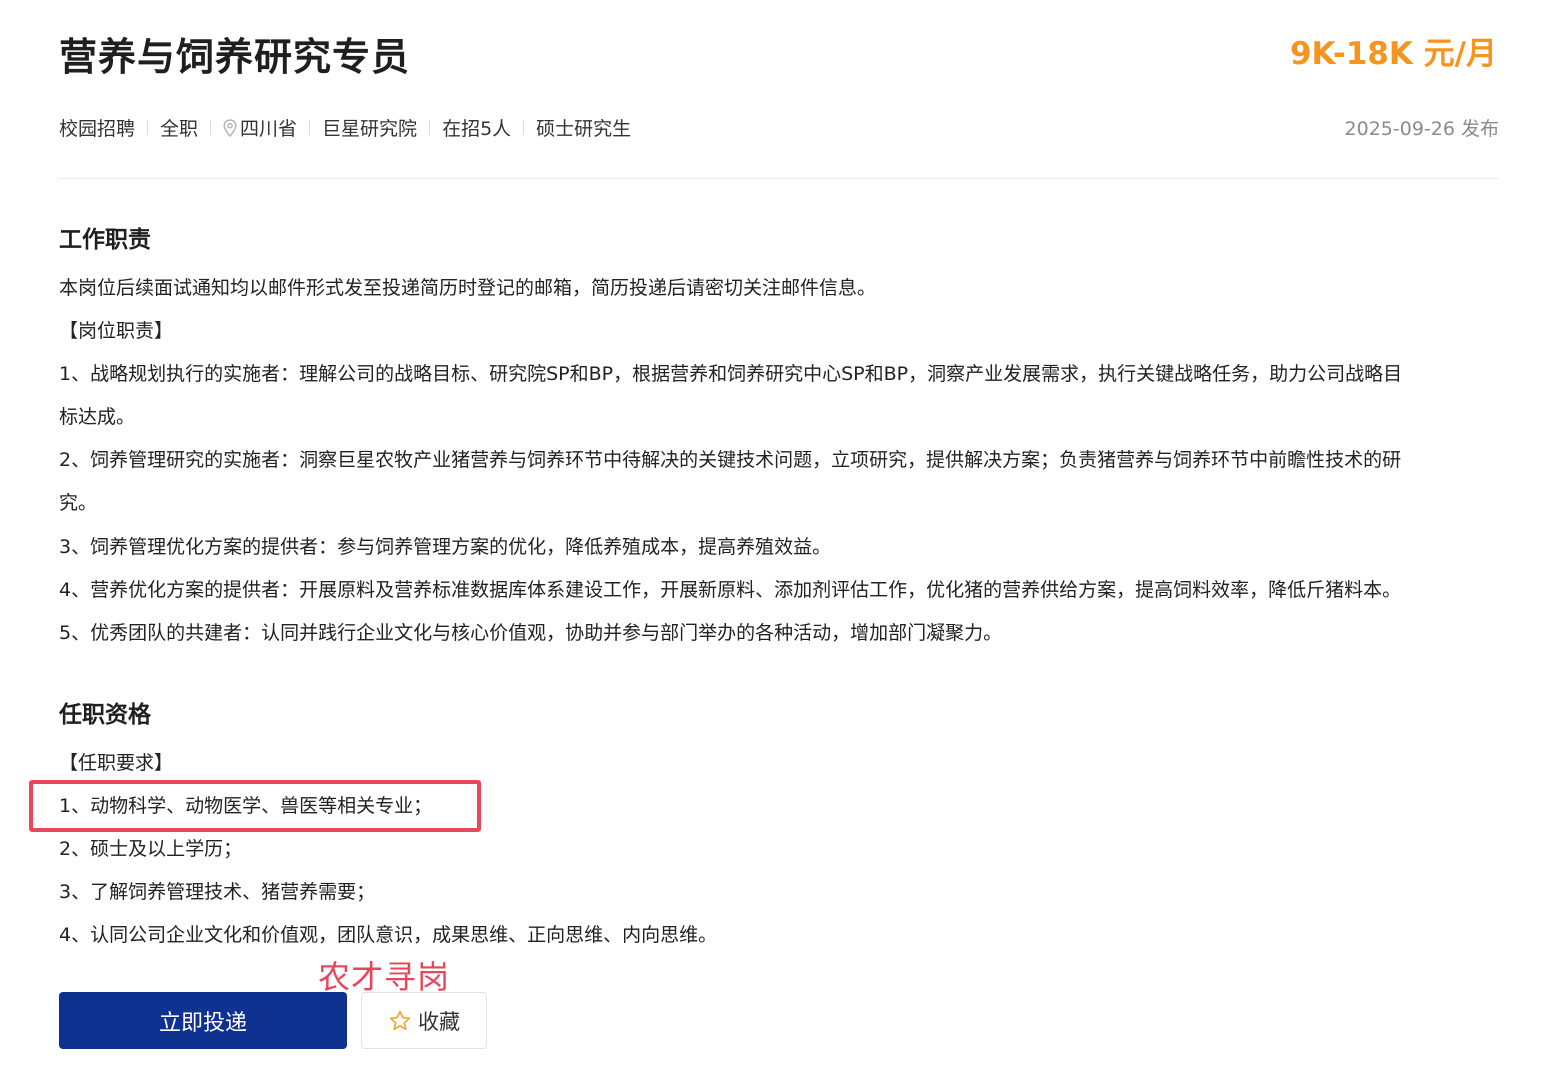 The width and height of the screenshot is (1547, 1080). I want to click on headcount: 在招5人, so click(477, 129).